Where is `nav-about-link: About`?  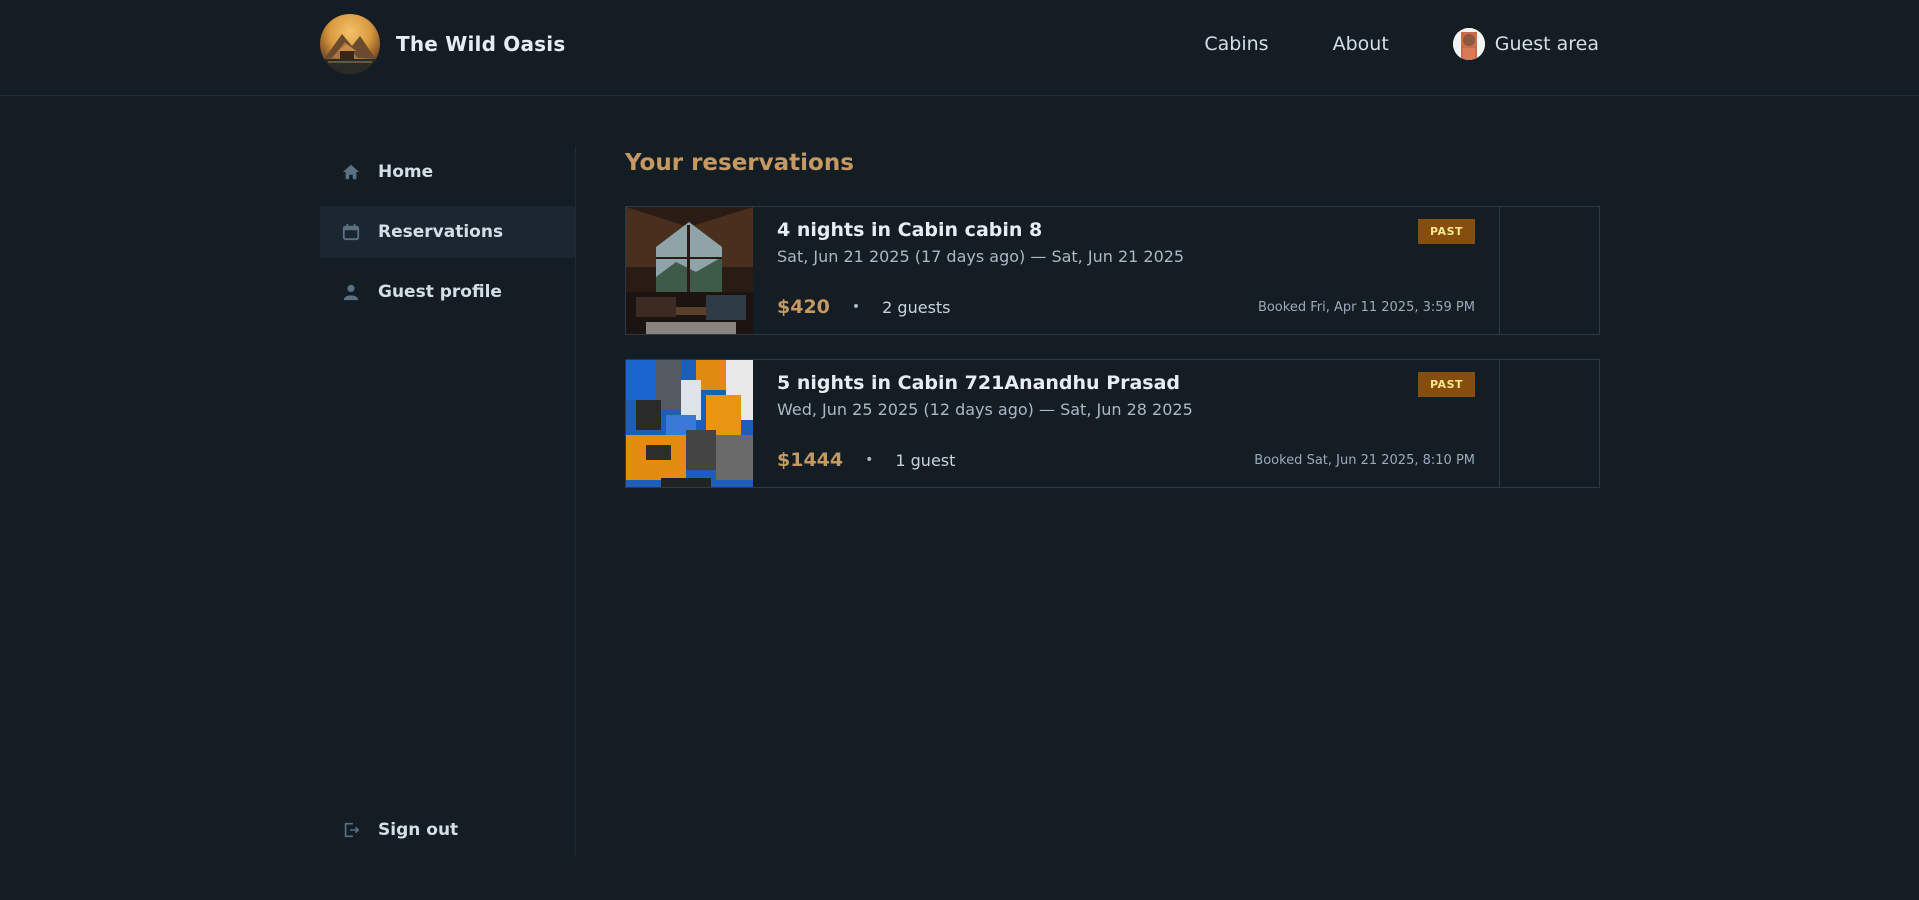
nav-about-link: About is located at coordinates (1361, 44).